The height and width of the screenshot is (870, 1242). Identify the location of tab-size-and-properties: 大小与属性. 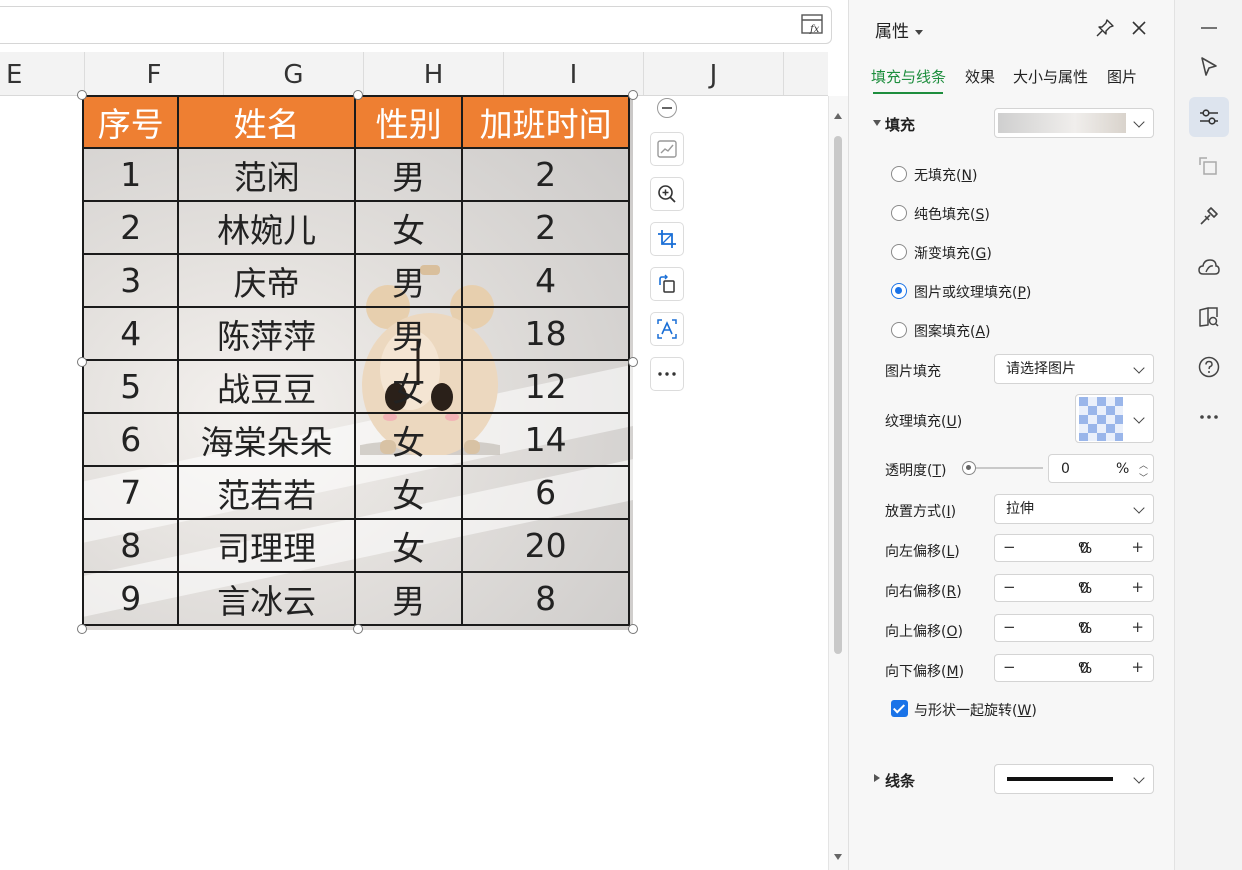
(1050, 76).